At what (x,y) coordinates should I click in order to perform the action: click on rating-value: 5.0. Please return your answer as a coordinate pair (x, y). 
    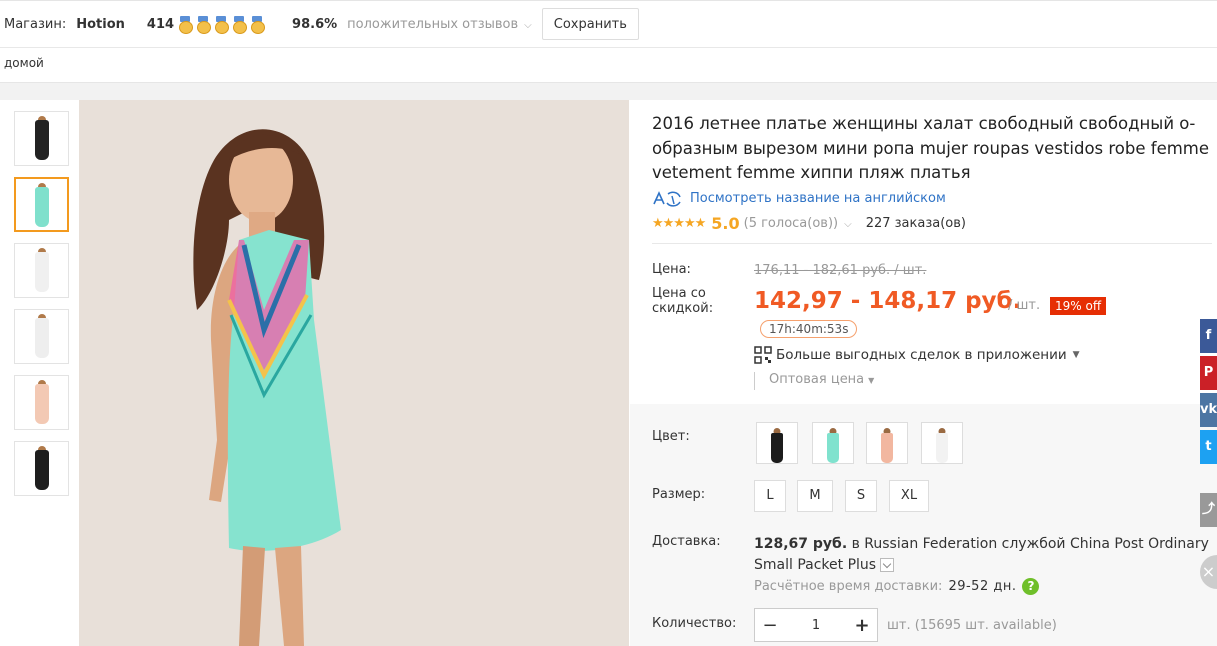
    Looking at the image, I should click on (725, 223).